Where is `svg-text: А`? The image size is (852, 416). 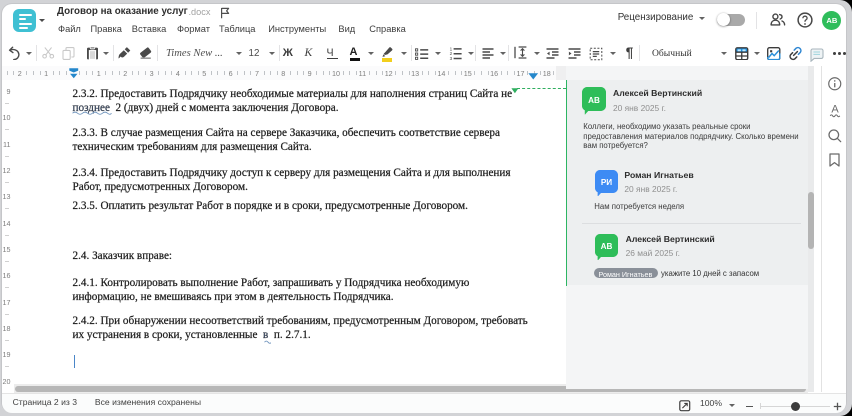
svg-text: А is located at coordinates (835, 110).